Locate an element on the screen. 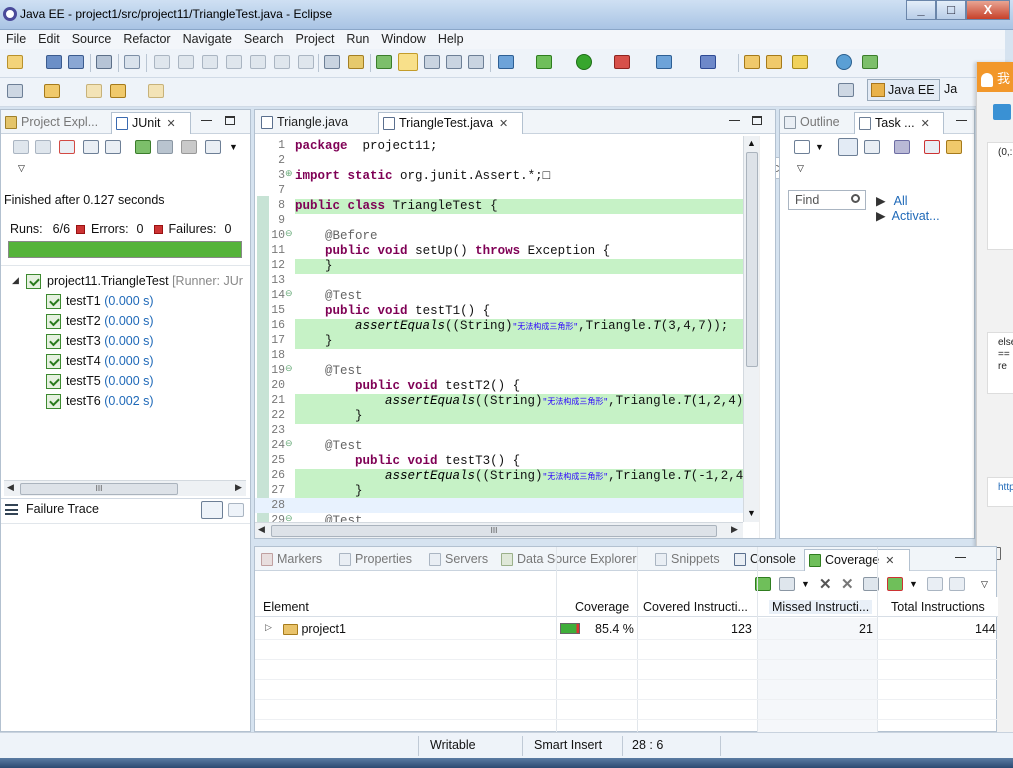 This screenshot has width=1013, height=768. rerun-failed-icon is located at coordinates (165, 147).